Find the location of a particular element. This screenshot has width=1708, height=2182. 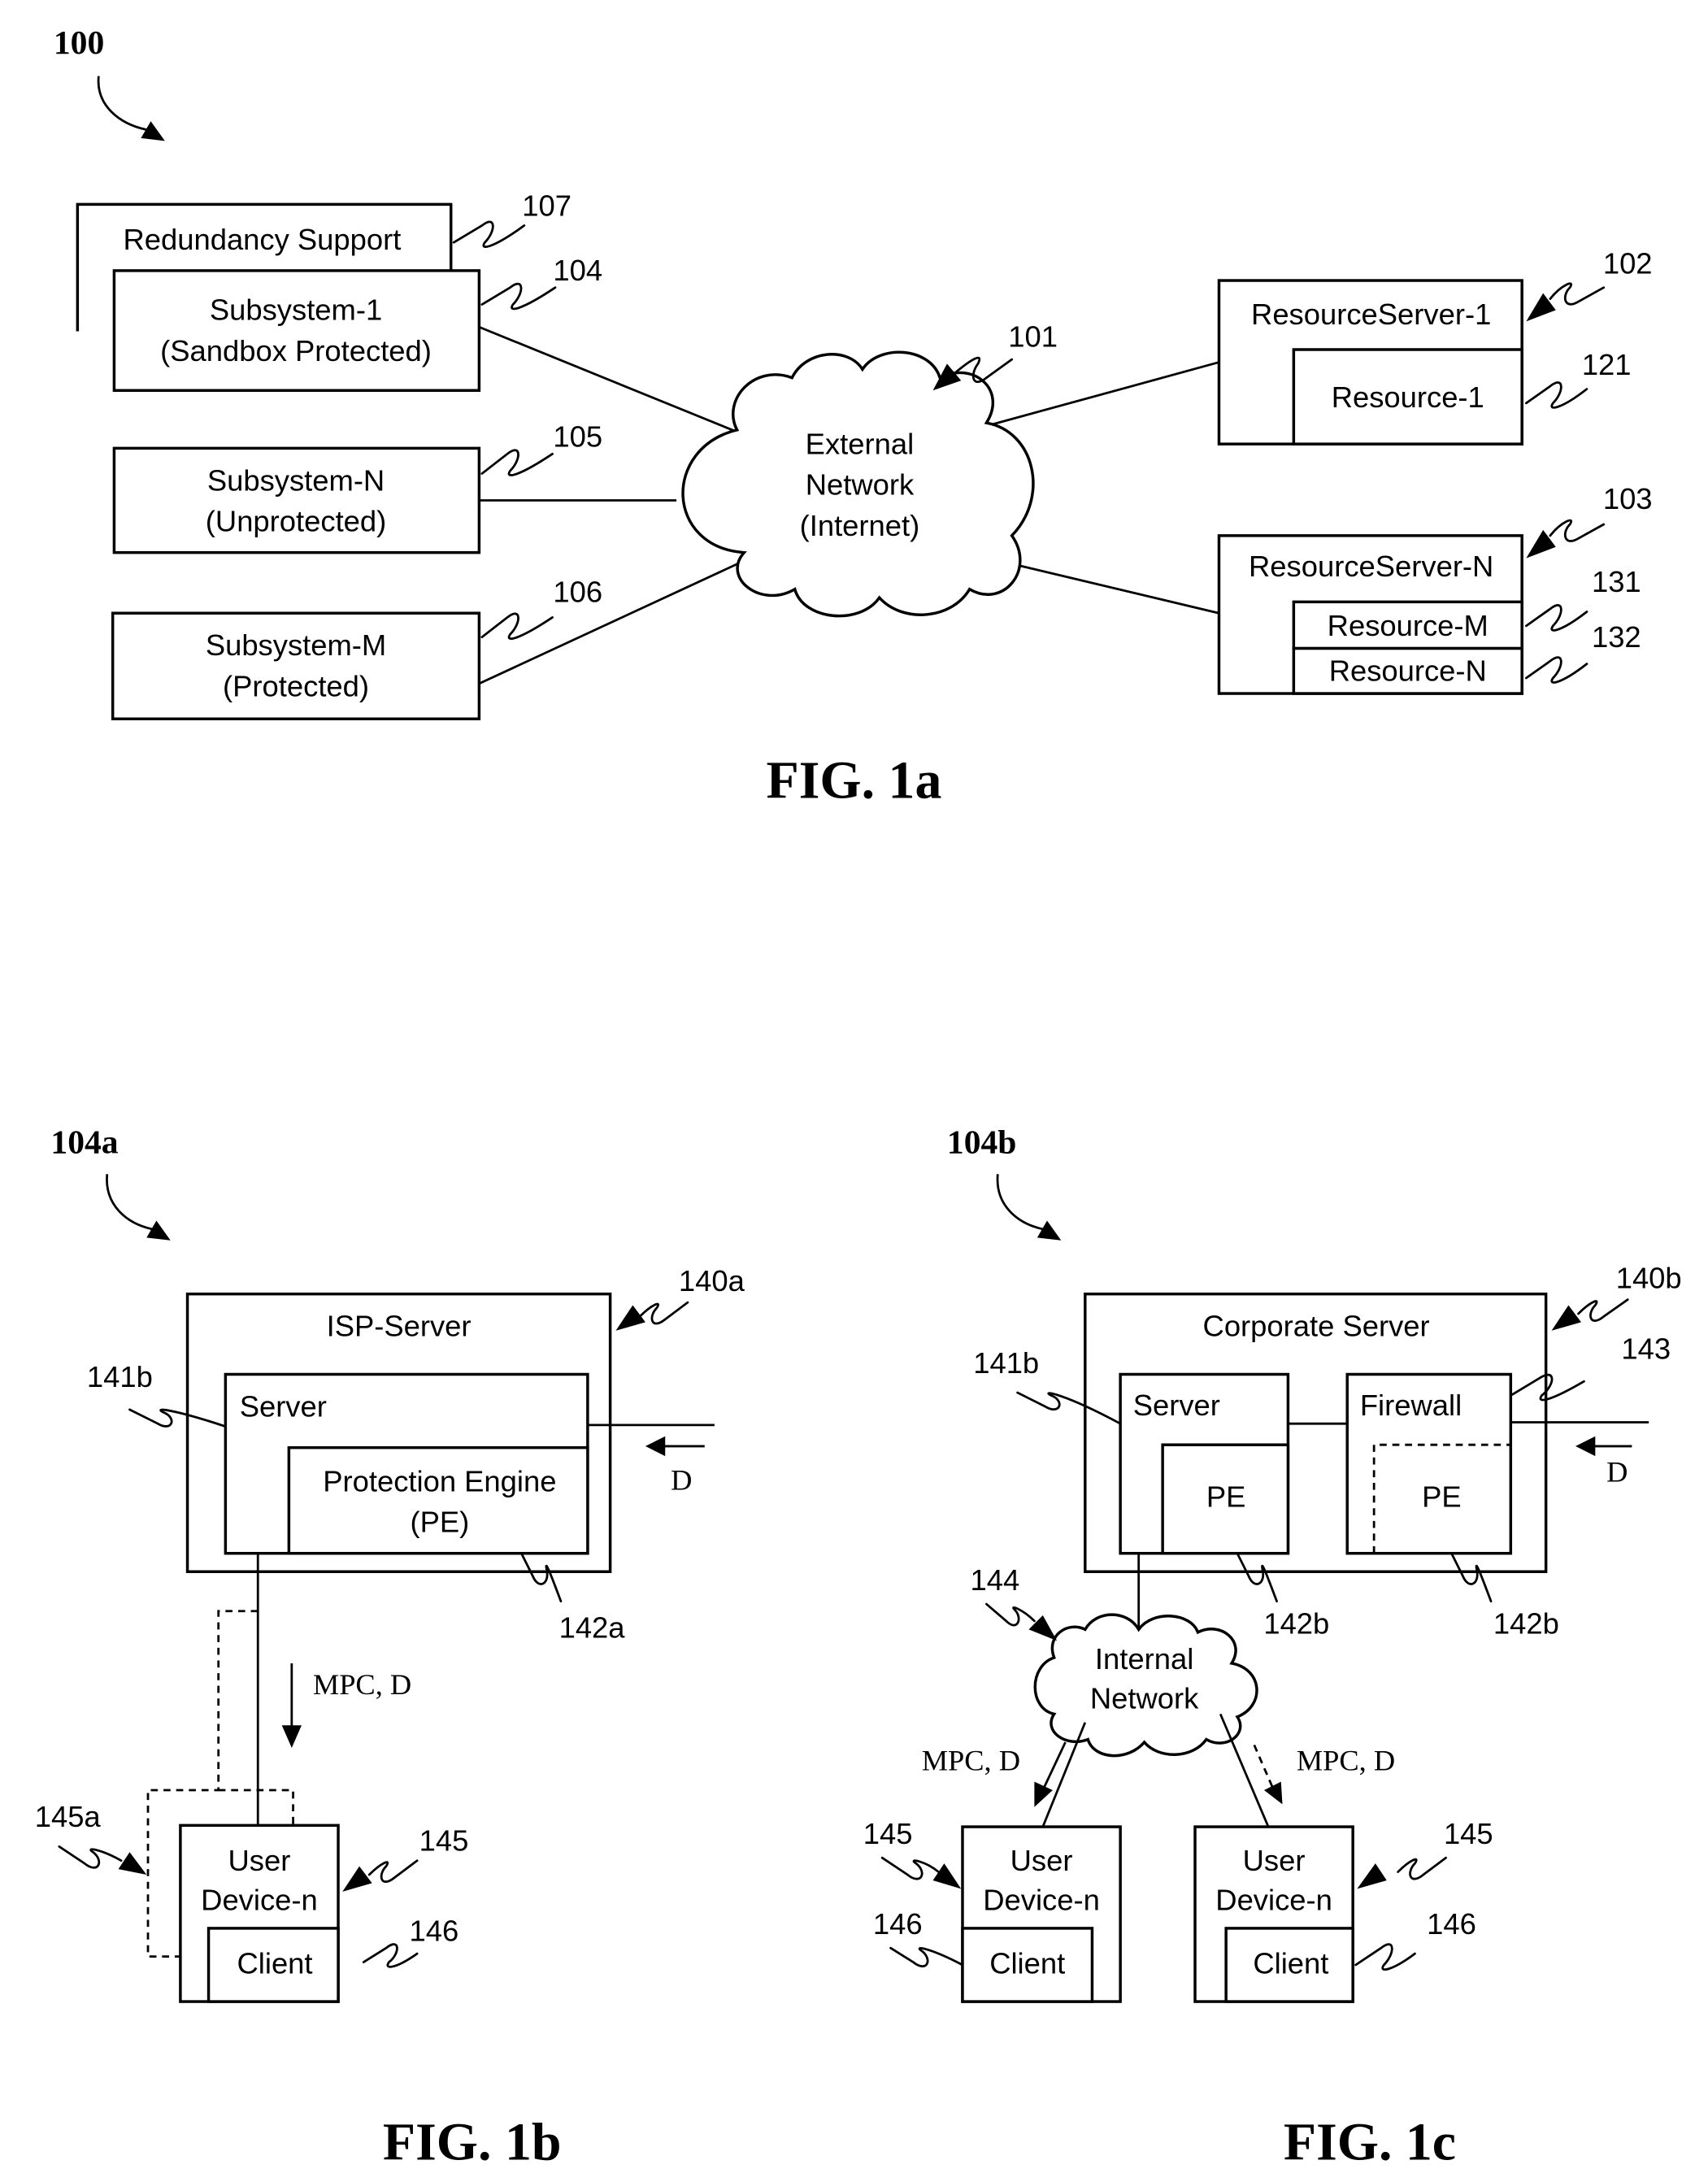

ref-121: 121 is located at coordinates (1607, 364).